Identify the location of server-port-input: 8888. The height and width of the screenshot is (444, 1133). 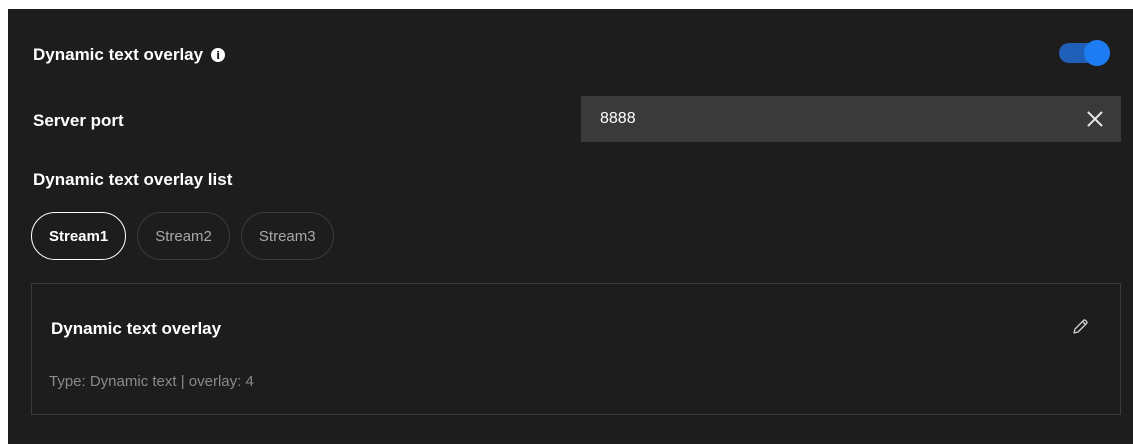
(851, 119).